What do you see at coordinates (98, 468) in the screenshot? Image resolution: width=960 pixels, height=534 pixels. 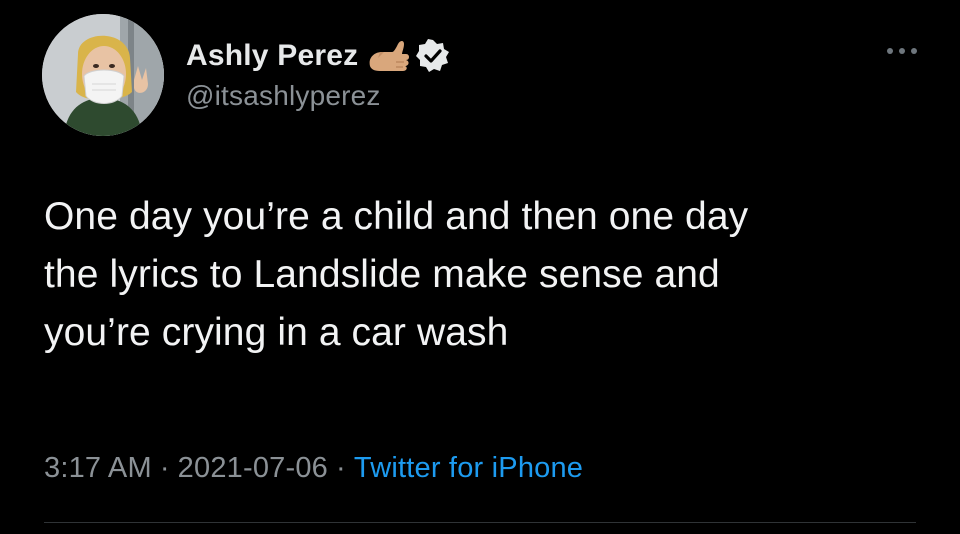 I see `tweet-time: 3:17 AM` at bounding box center [98, 468].